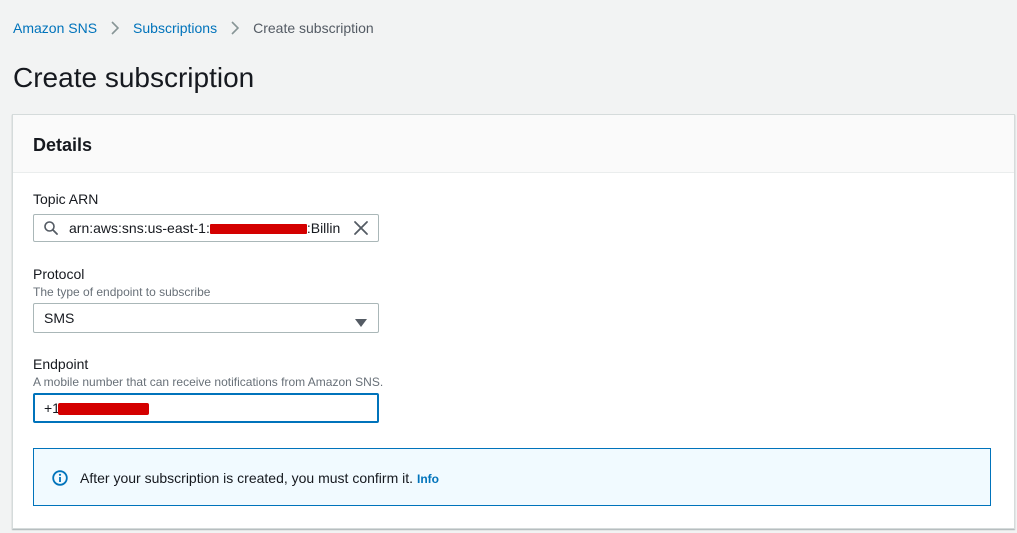 Image resolution: width=1017 pixels, height=533 pixels. Describe the element at coordinates (60, 478) in the screenshot. I see `info-icon` at that location.